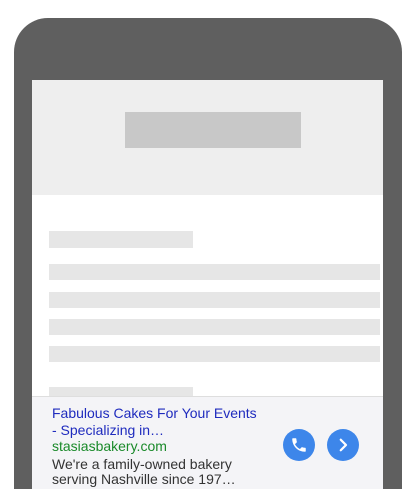  I want to click on header-title-placeholder, so click(213, 130).